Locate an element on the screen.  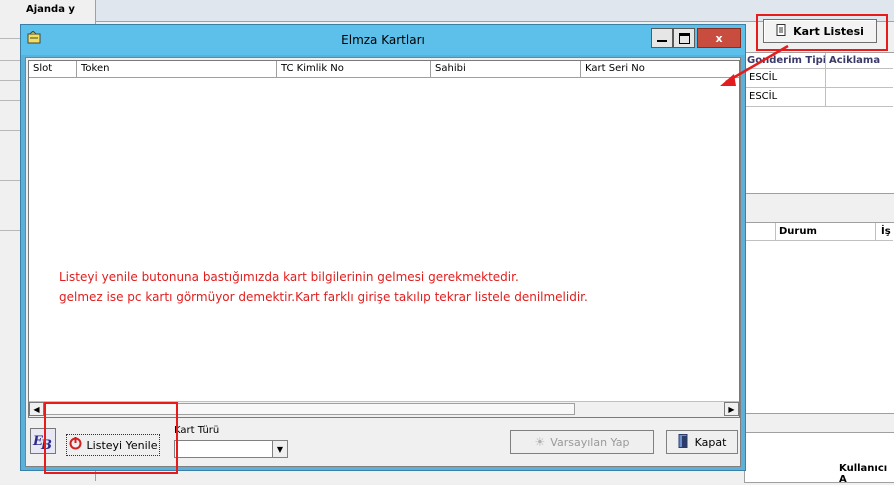
column-token: Token is located at coordinates (177, 69).